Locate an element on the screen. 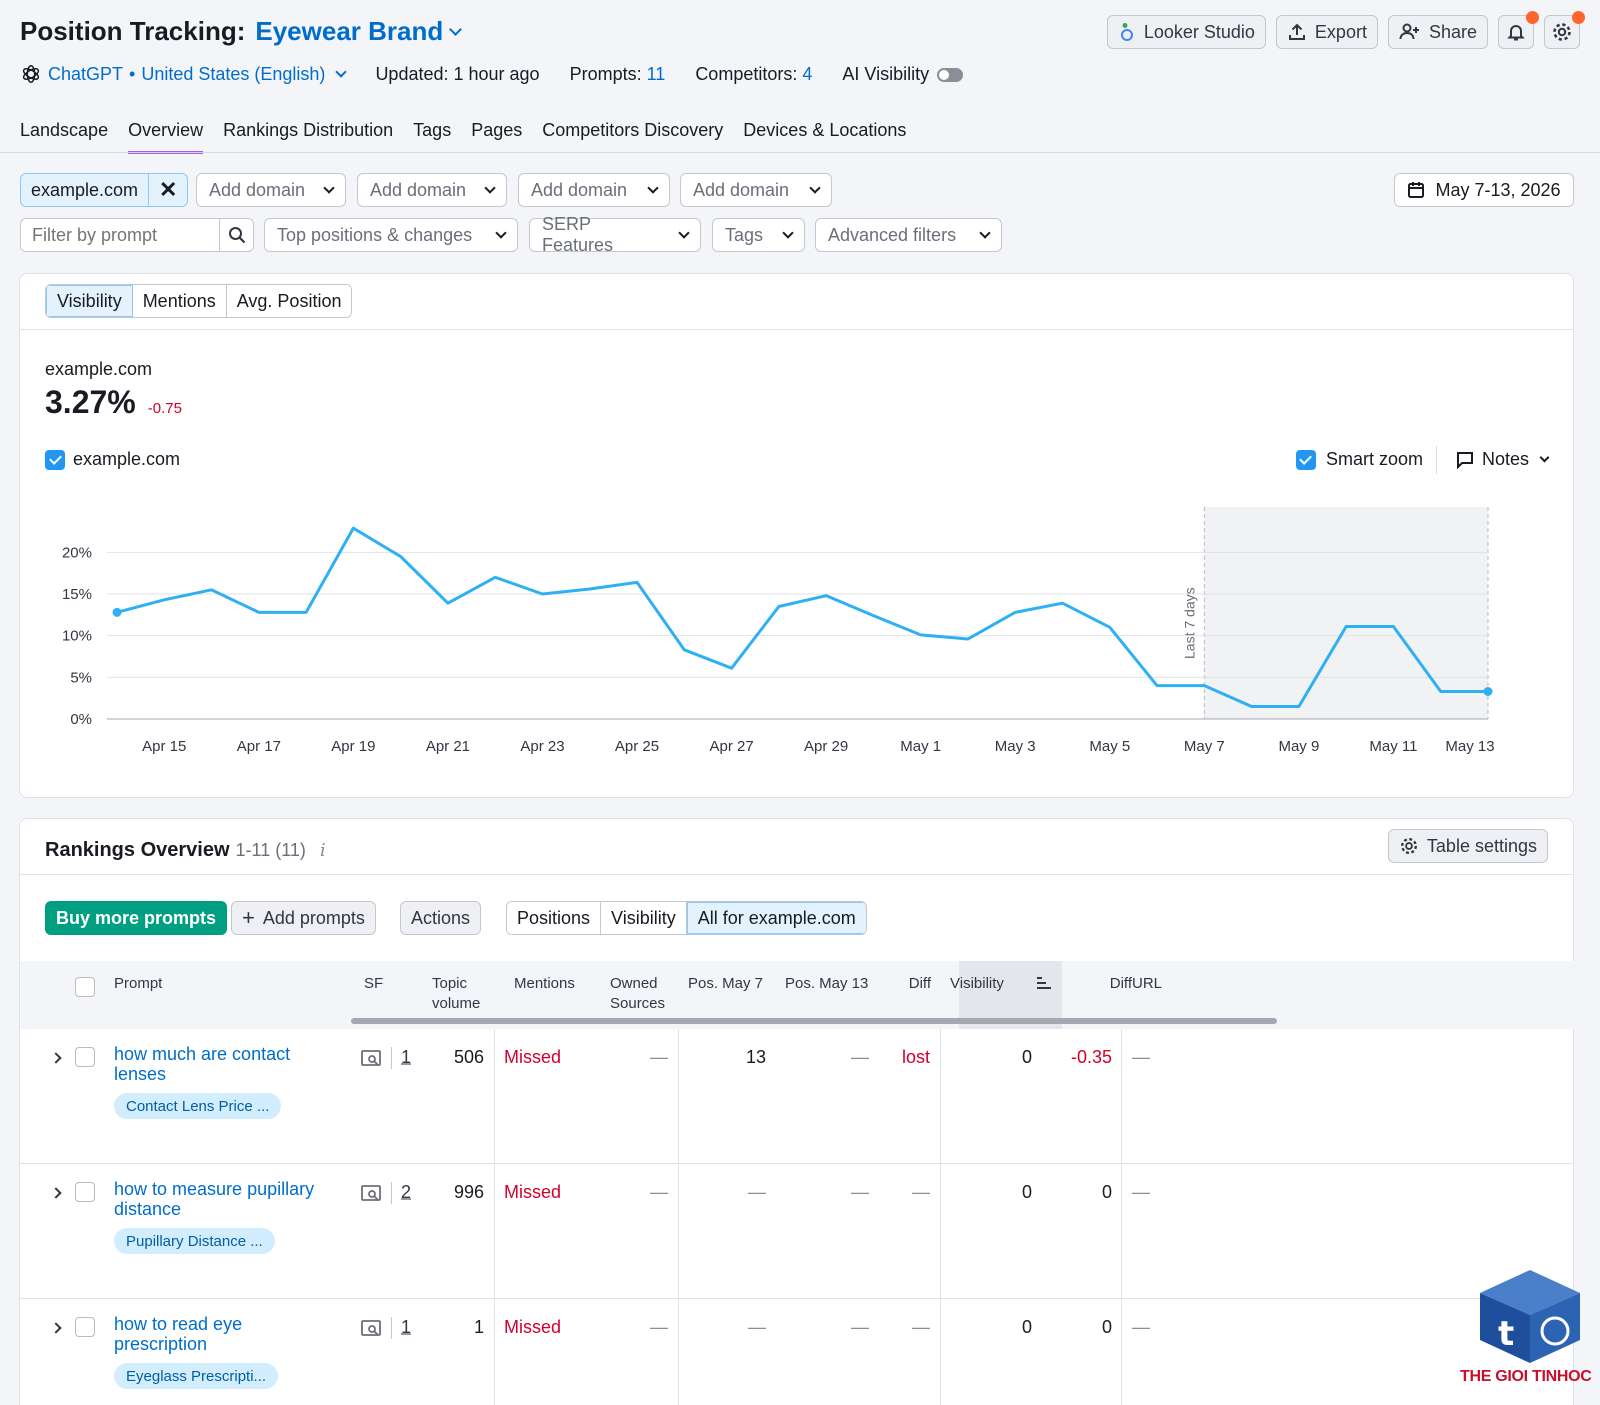  column-header-prompt: Prompt is located at coordinates (214, 984).